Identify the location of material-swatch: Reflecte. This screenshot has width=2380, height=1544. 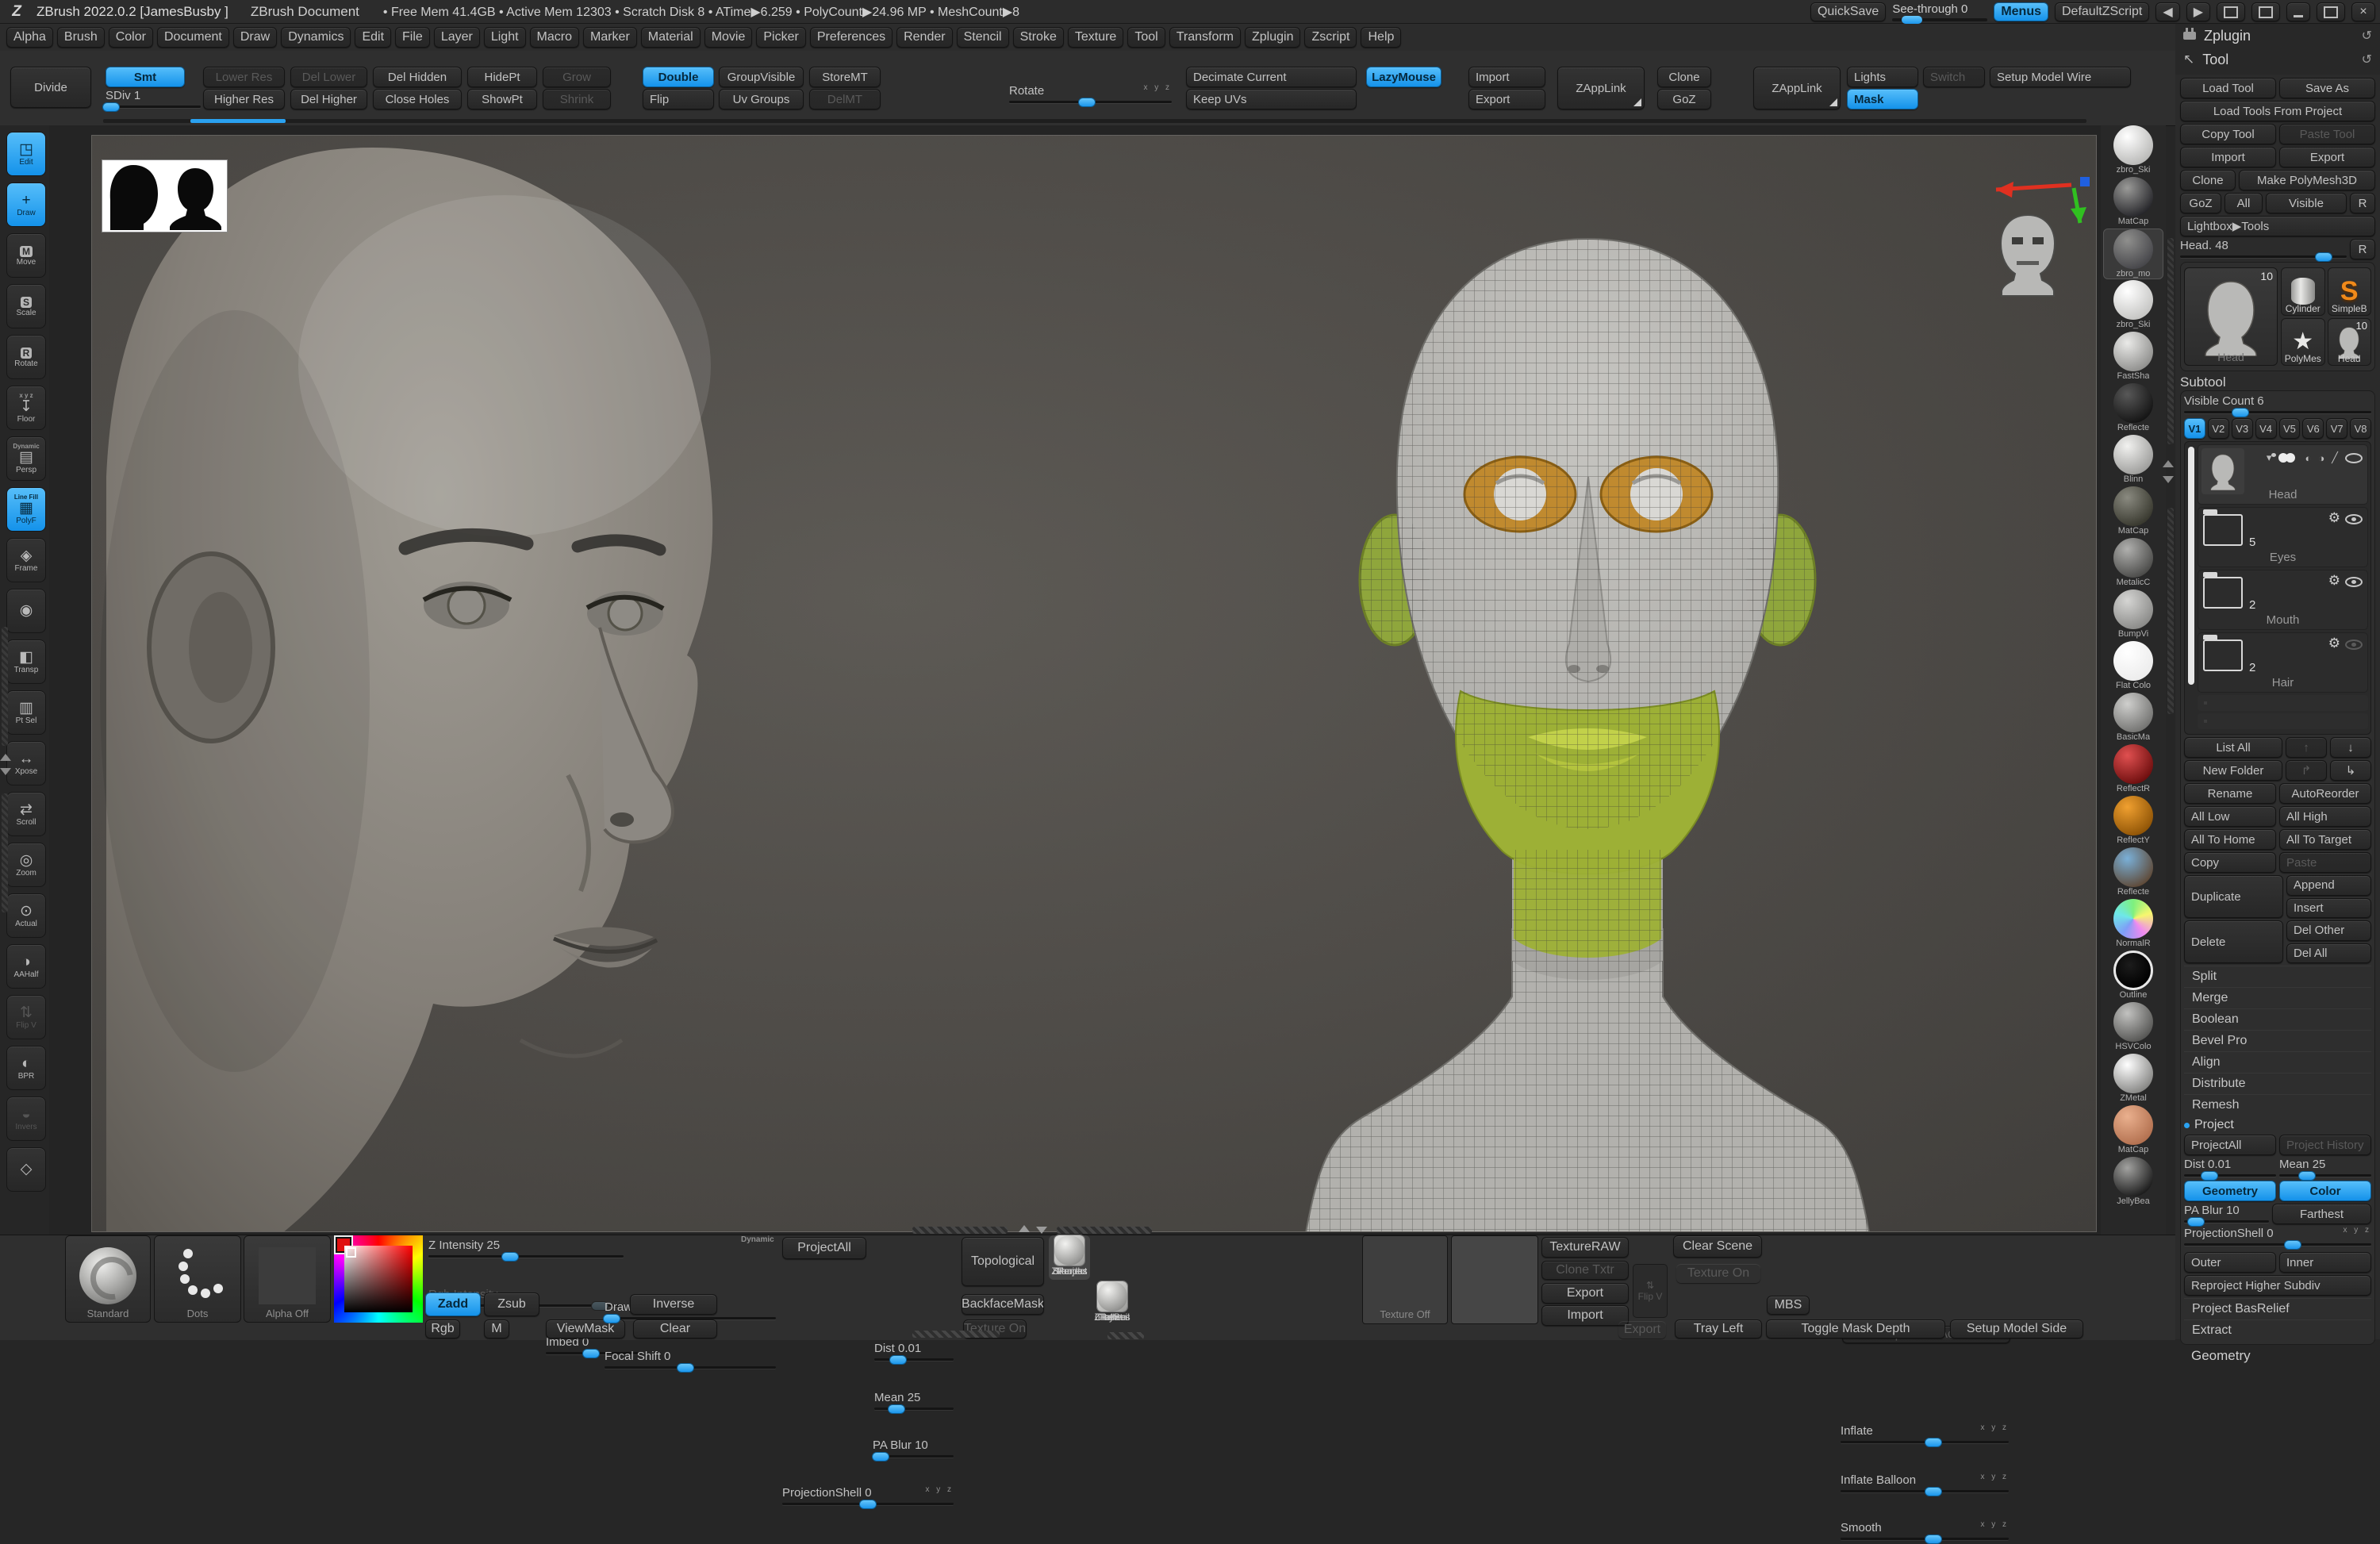
(2133, 409).